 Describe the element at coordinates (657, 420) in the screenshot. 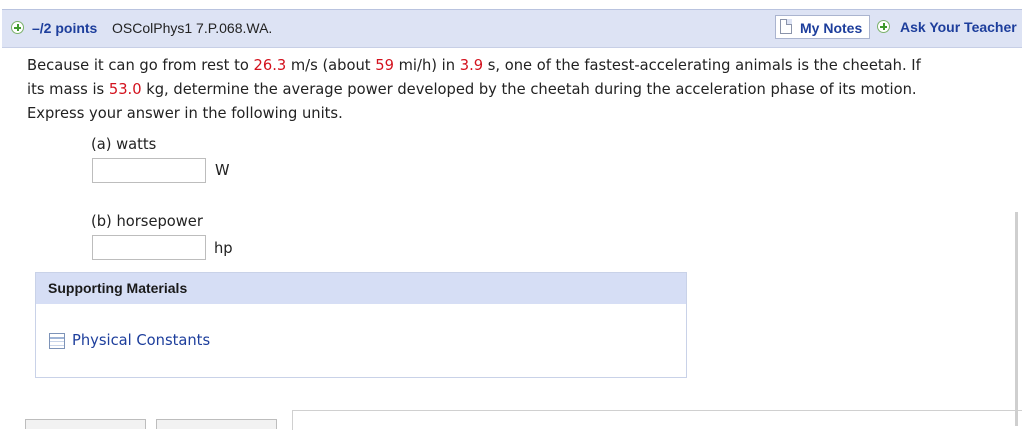

I see `response-panel` at that location.